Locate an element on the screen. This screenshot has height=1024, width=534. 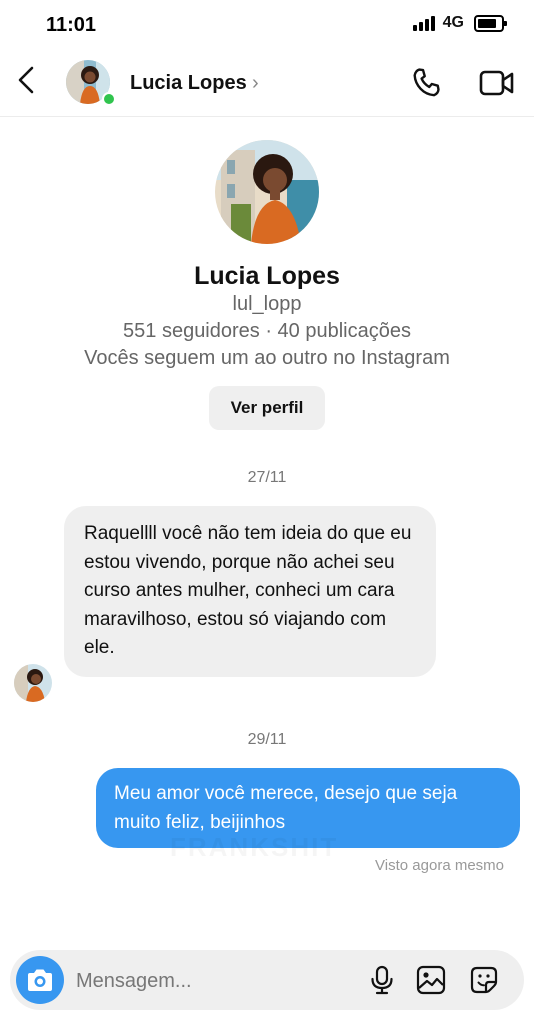
mutual-follow-text: Vocês seguem um ao outro no Instagram is located at coordinates (267, 358).